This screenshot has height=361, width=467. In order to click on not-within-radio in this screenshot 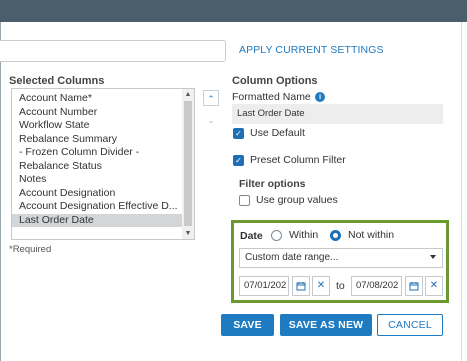, I will do `click(335, 235)`.